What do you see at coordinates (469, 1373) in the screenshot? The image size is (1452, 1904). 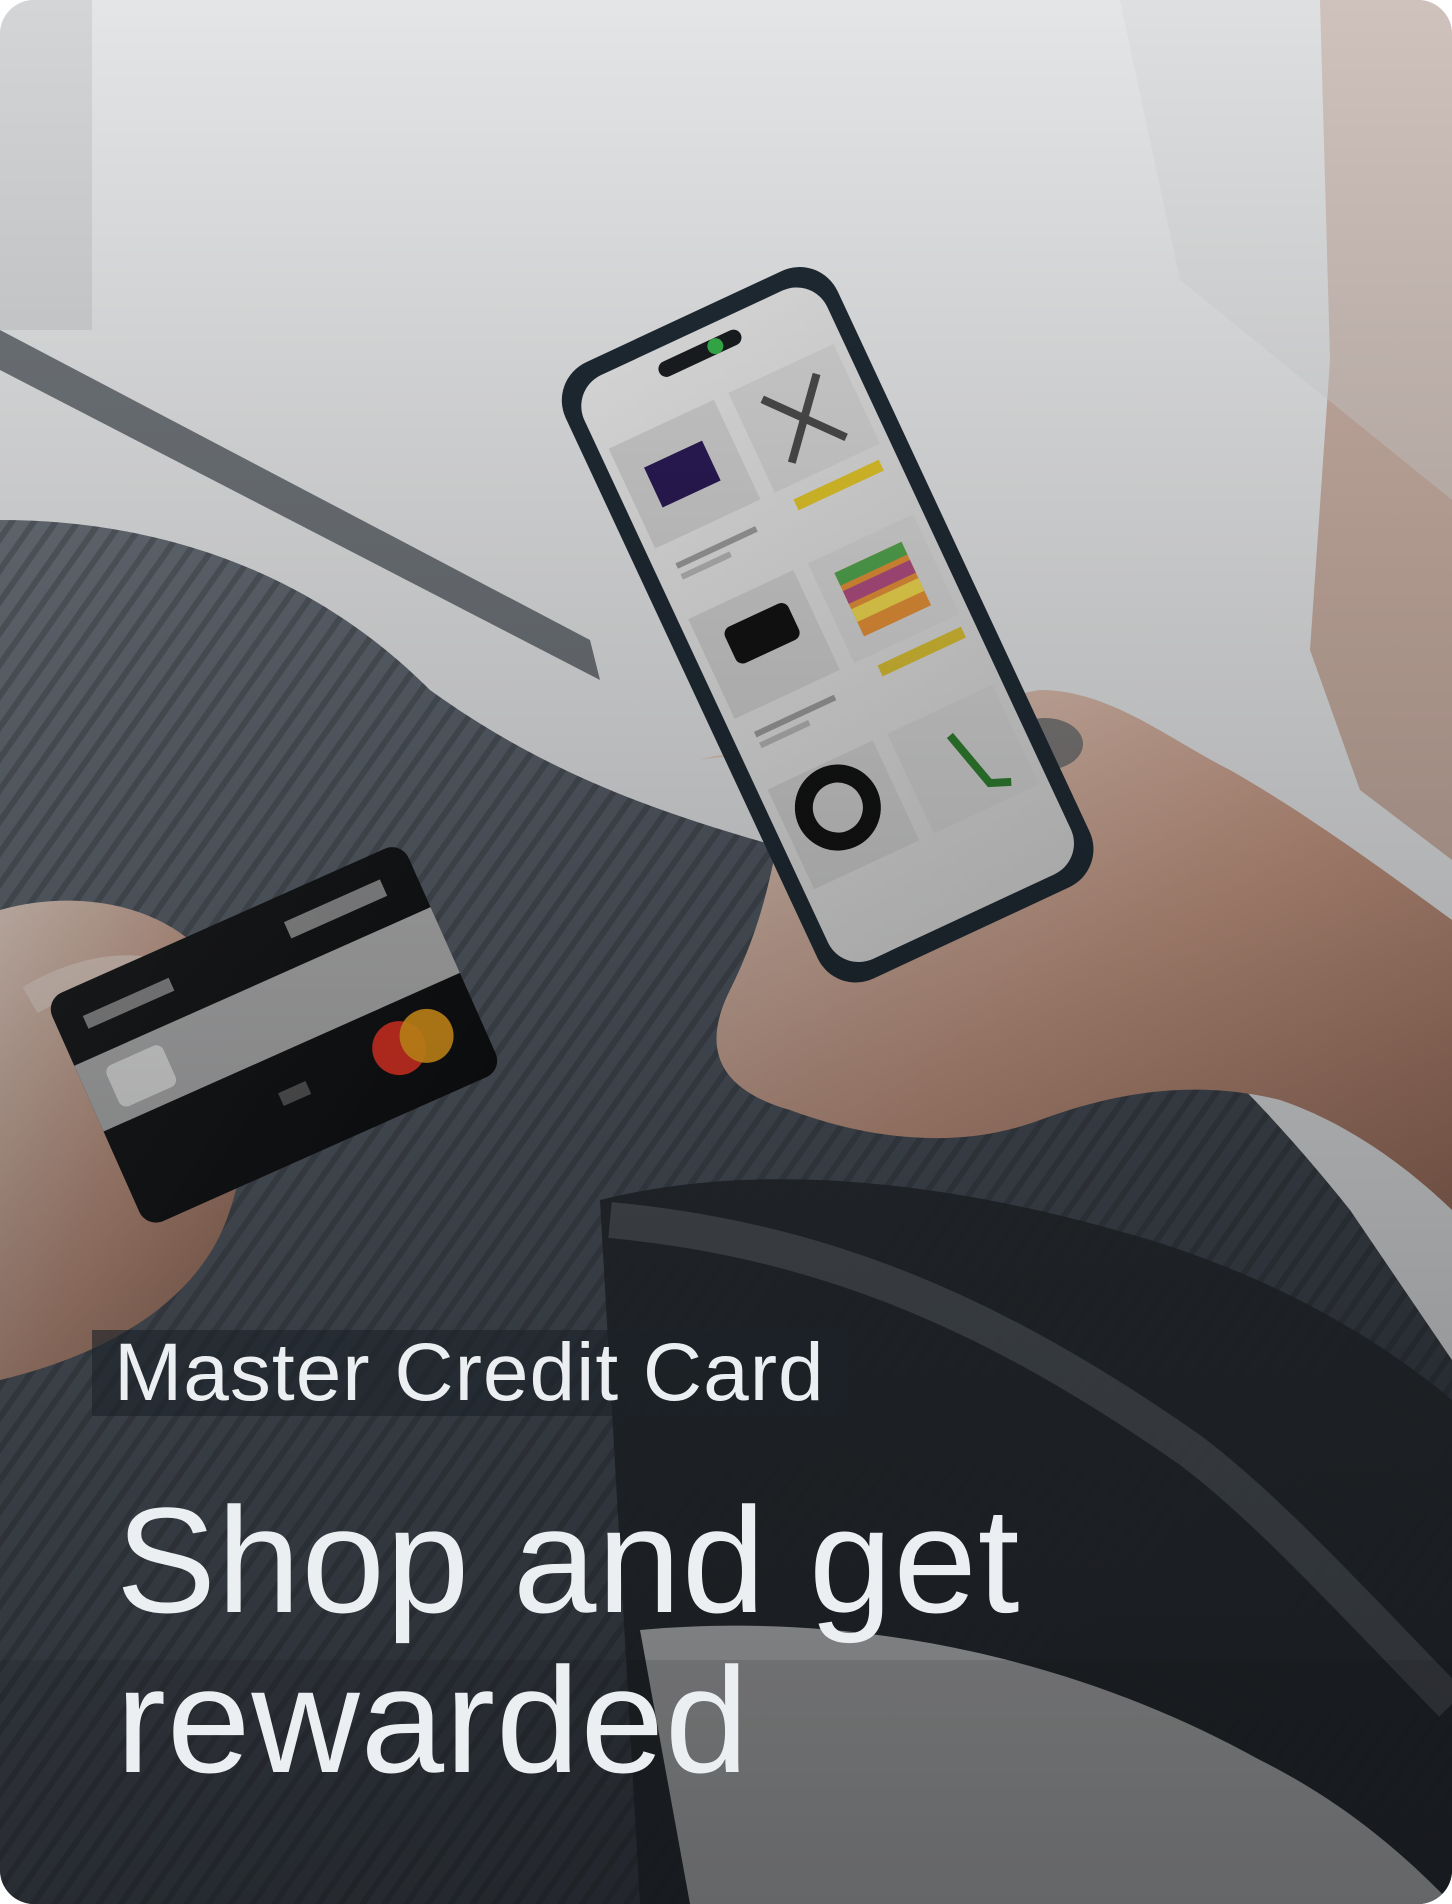 I see `card-type-label: Master Credit Card` at bounding box center [469, 1373].